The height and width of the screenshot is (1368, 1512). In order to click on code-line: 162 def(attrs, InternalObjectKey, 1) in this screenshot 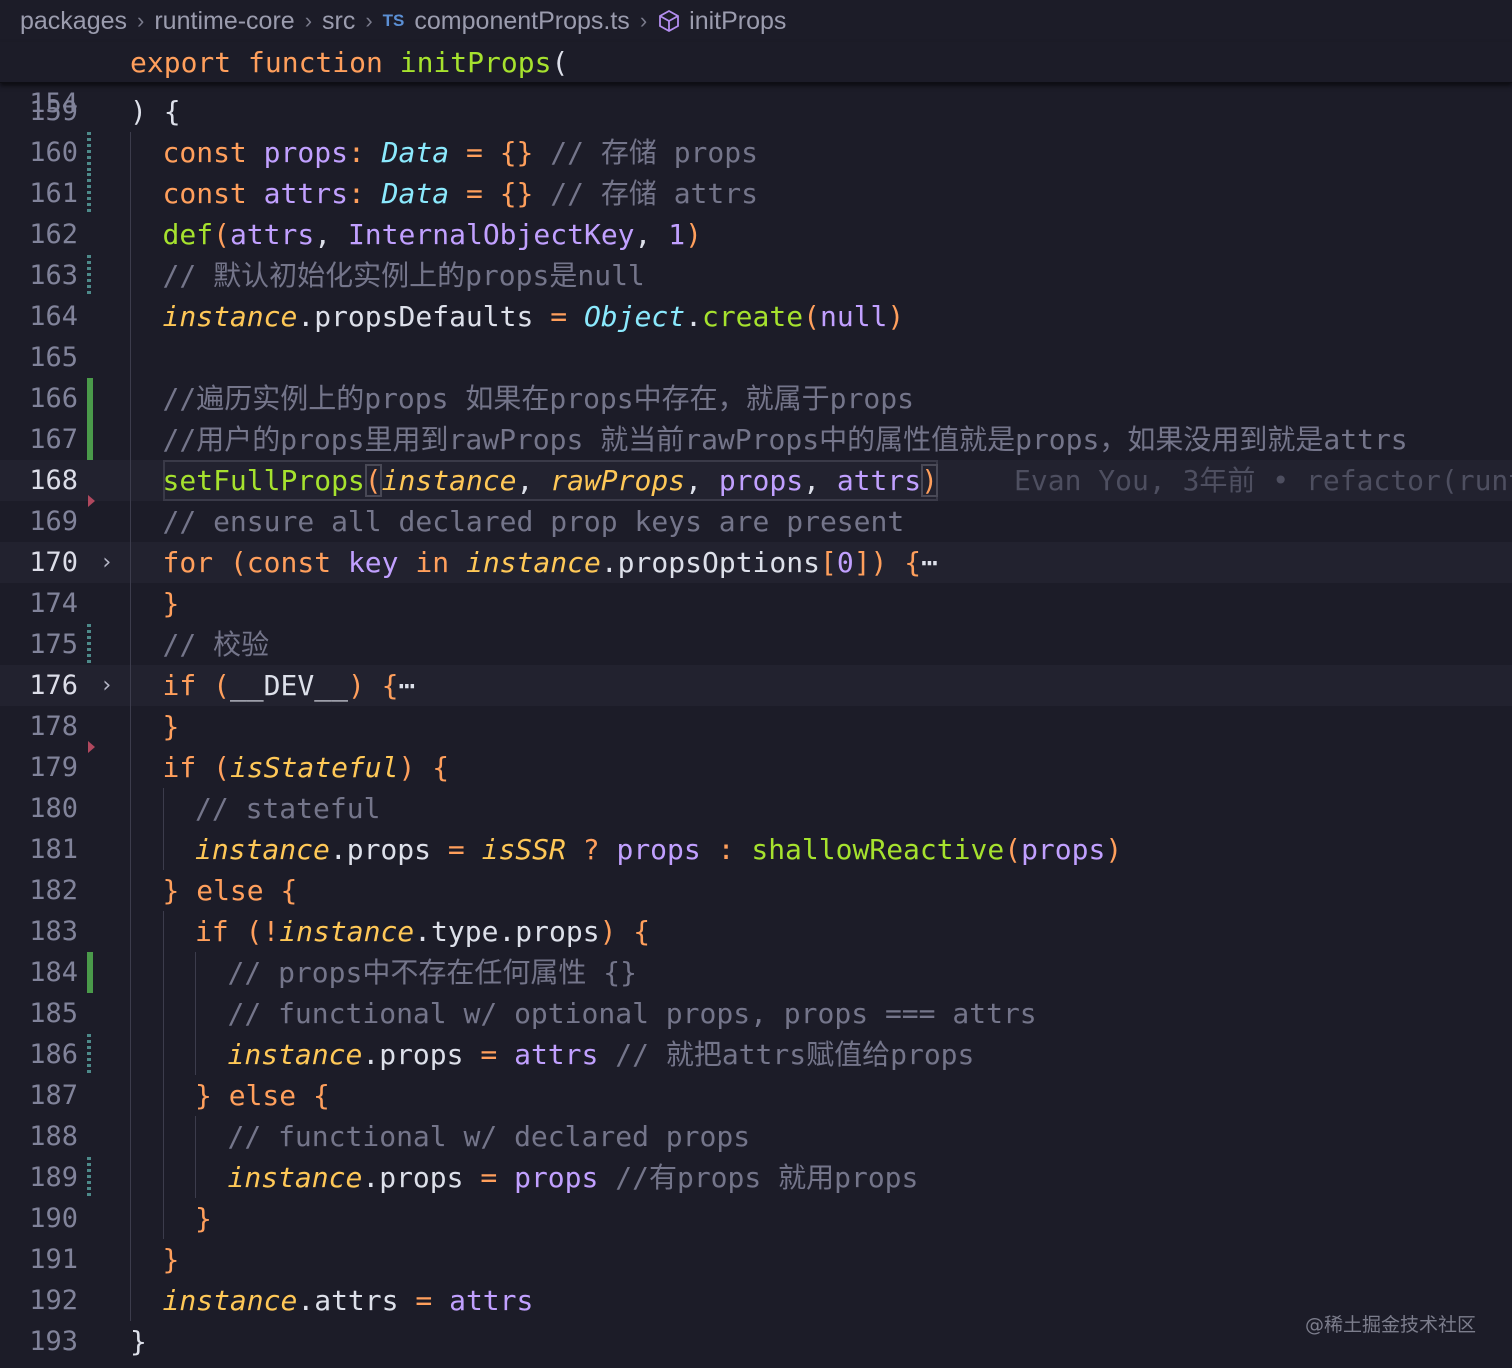, I will do `click(756, 234)`.